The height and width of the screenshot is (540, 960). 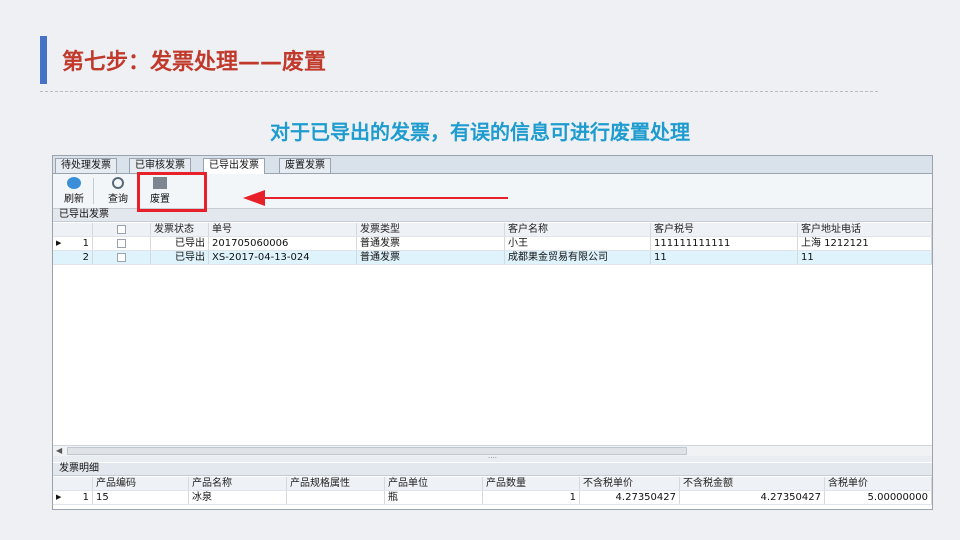 What do you see at coordinates (431, 229) in the screenshot?
I see `col-header-type: 发票类型` at bounding box center [431, 229].